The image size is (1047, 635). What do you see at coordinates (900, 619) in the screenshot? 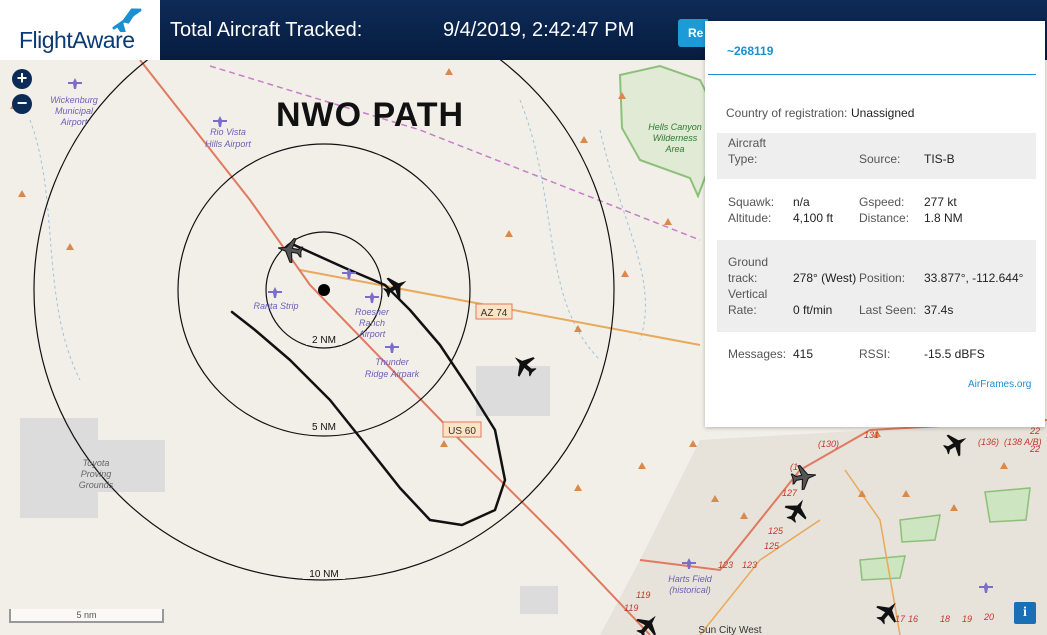
I see `altitude-label: 17` at bounding box center [900, 619].